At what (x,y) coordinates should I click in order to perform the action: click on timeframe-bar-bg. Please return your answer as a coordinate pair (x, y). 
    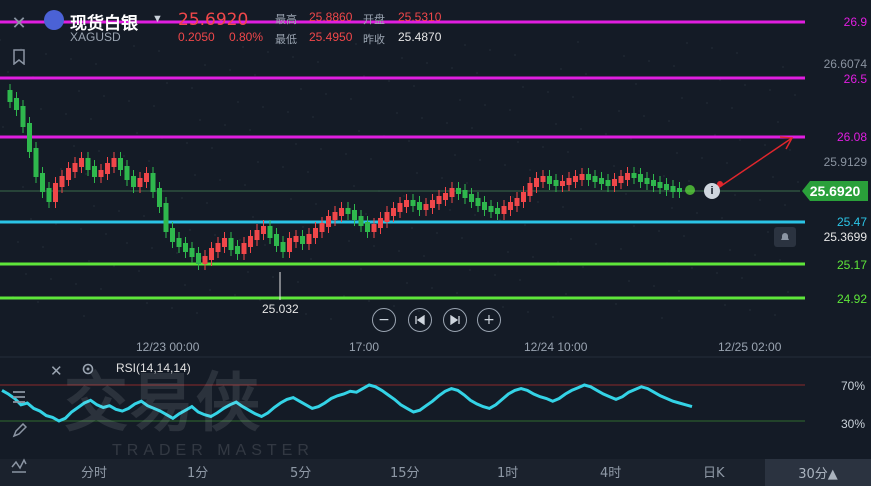
    Looking at the image, I should click on (435, 472).